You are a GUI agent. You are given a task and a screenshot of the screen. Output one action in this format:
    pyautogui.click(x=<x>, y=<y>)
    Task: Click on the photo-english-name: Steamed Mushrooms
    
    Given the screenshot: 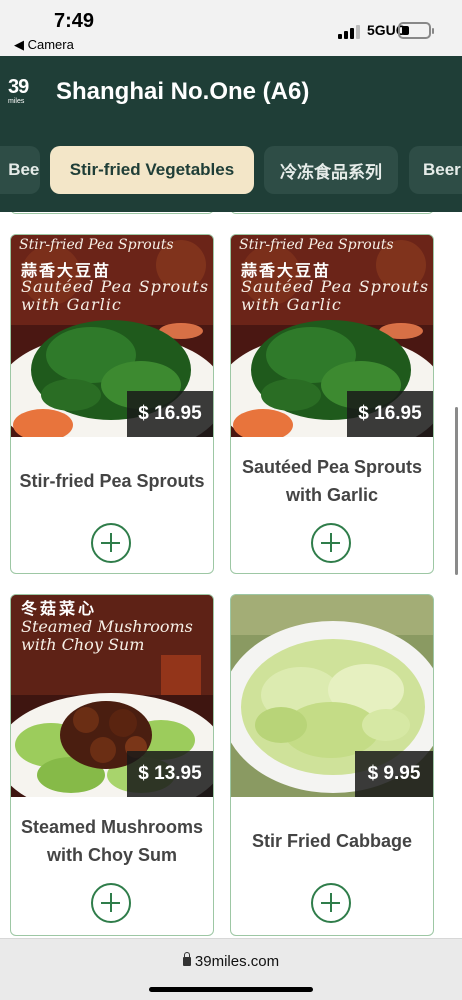 What is the action you would take?
    pyautogui.click(x=107, y=626)
    